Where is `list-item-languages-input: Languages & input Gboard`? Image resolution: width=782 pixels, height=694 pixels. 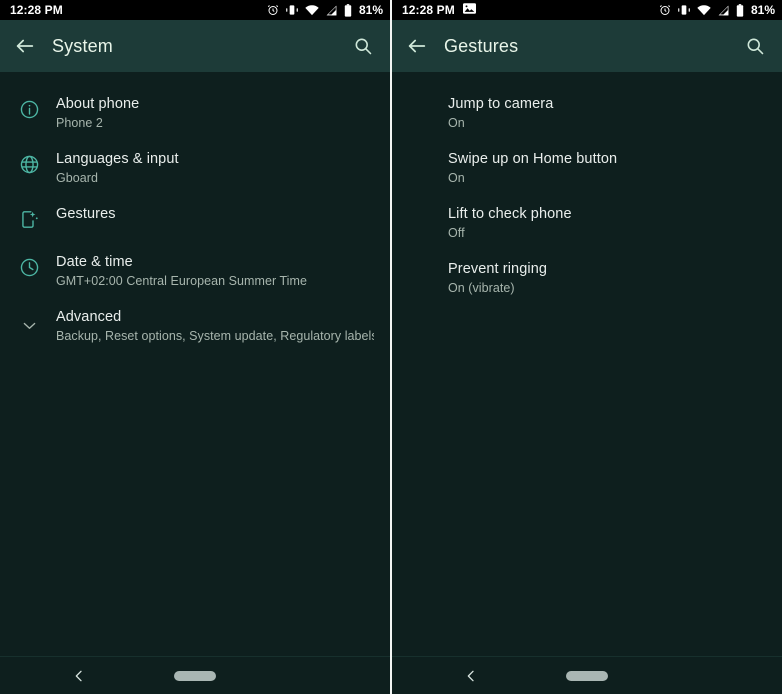
list-item-languages-input: Languages & input Gboard is located at coordinates (195, 168).